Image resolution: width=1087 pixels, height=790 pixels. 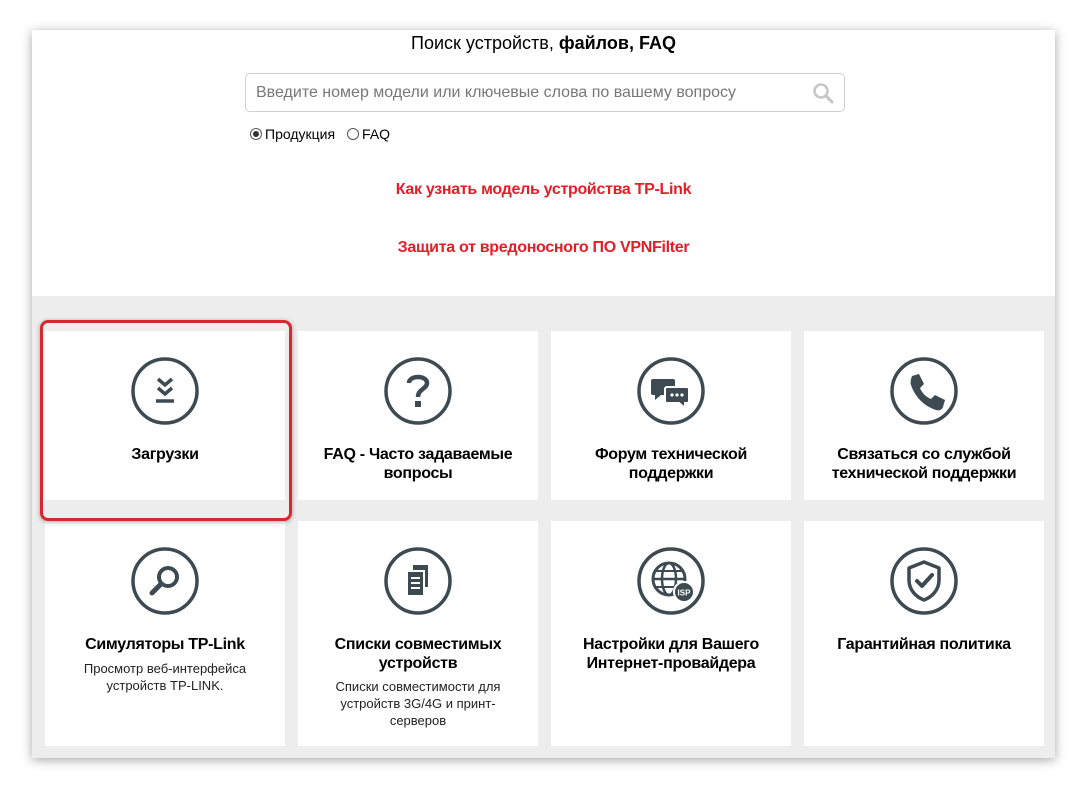 What do you see at coordinates (617, 43) in the screenshot?
I see `search-title-bold: файлов, FAQ` at bounding box center [617, 43].